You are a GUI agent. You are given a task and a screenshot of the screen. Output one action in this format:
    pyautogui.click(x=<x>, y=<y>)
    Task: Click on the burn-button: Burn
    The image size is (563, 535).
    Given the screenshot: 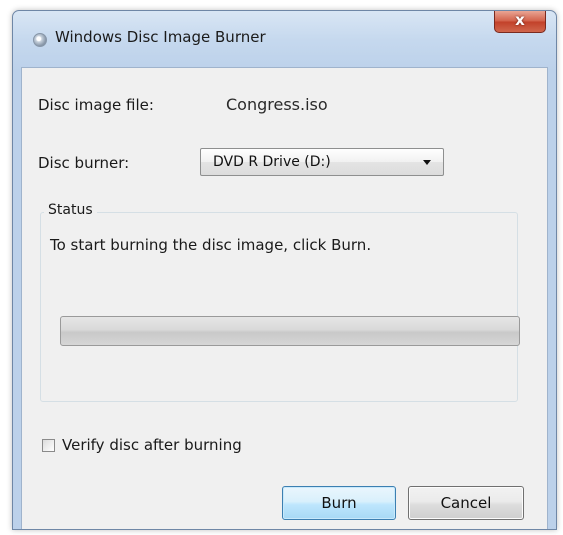 What is the action you would take?
    pyautogui.click(x=339, y=503)
    